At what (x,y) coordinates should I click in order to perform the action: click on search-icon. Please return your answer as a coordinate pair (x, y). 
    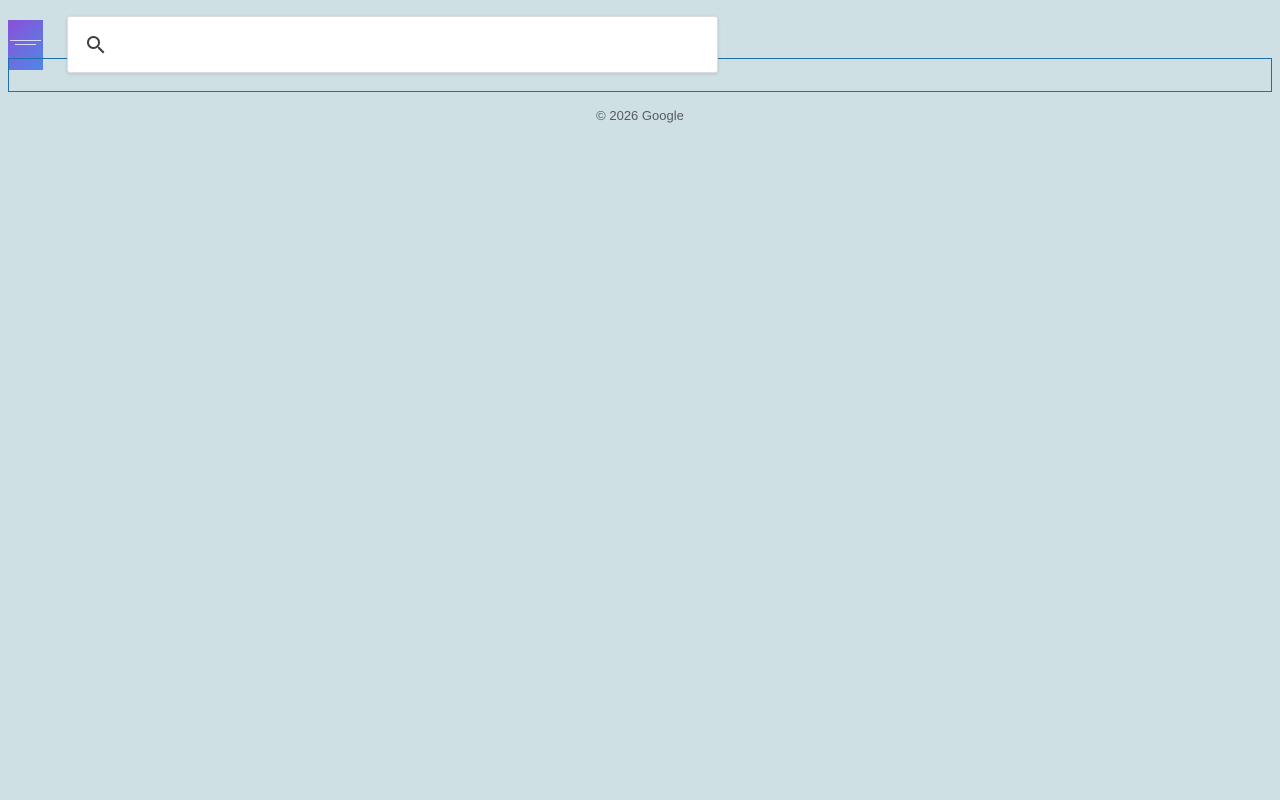
    Looking at the image, I should click on (96, 45).